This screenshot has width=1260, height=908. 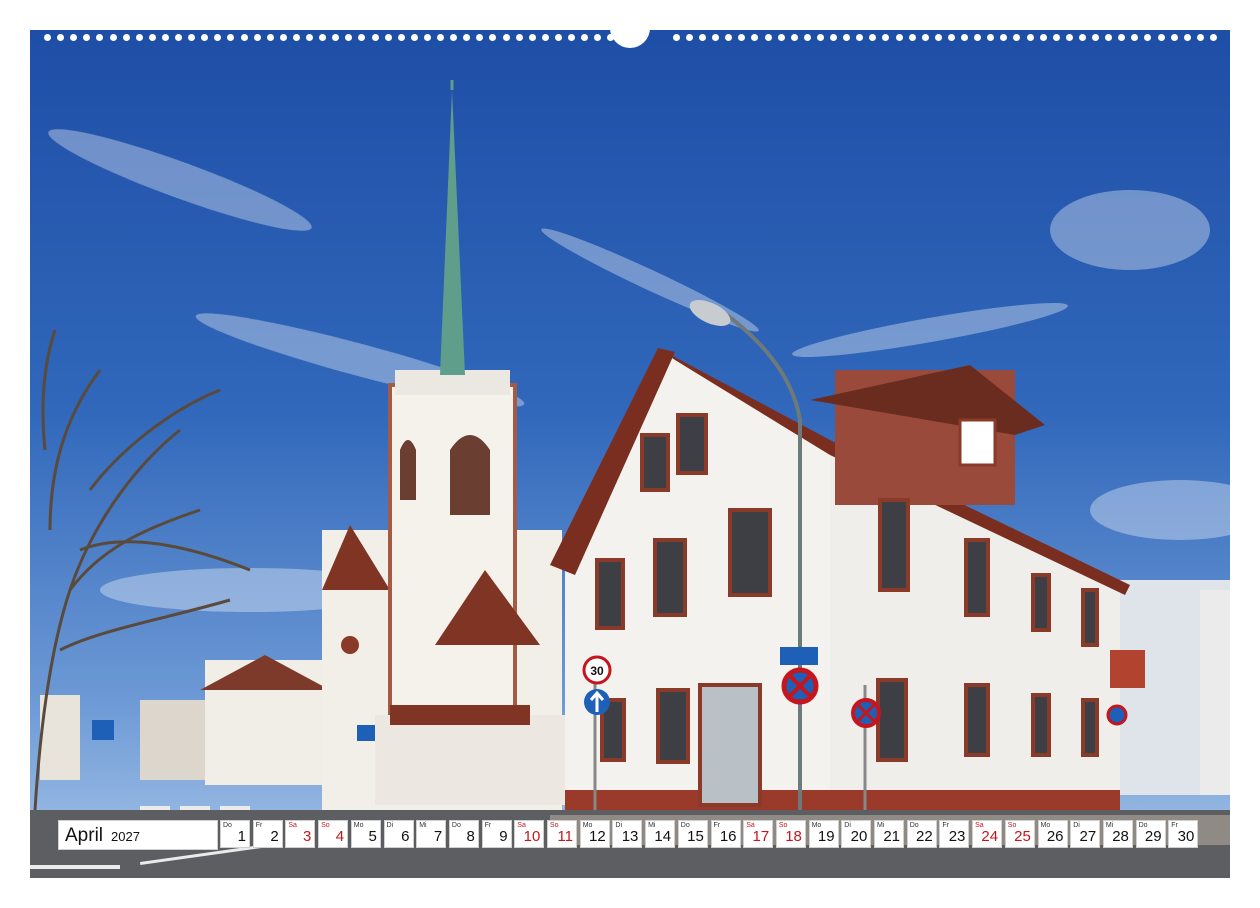 I want to click on calendar-day: Mo 5, so click(x=365, y=834).